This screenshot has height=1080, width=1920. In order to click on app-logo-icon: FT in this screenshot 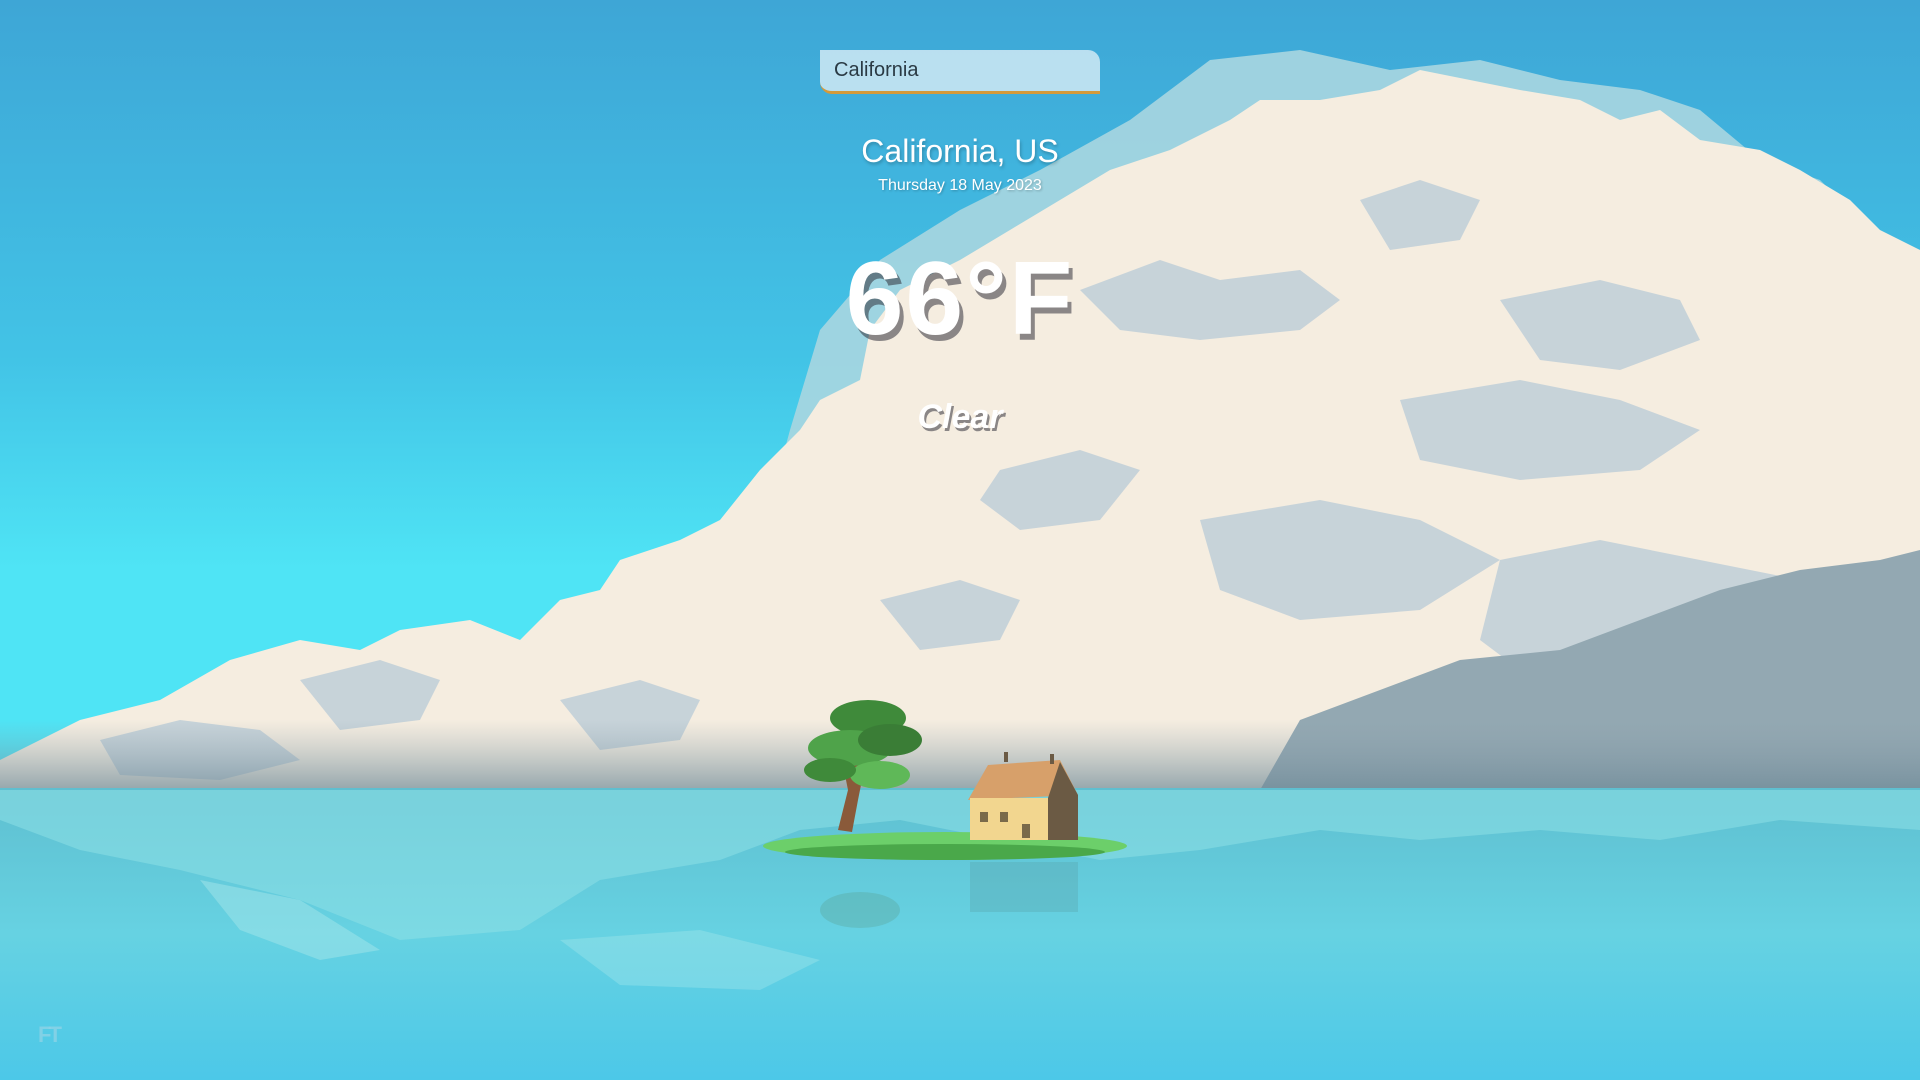, I will do `click(50, 1034)`.